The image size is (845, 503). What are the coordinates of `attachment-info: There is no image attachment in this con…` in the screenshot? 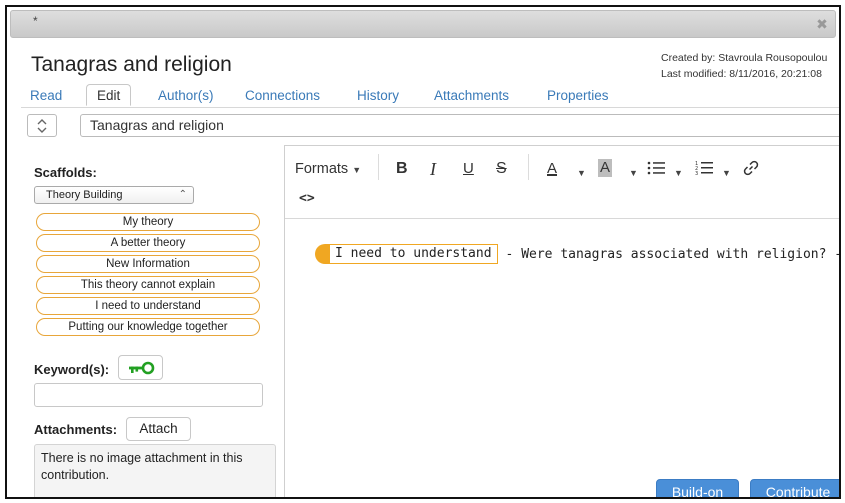 It's located at (155, 470).